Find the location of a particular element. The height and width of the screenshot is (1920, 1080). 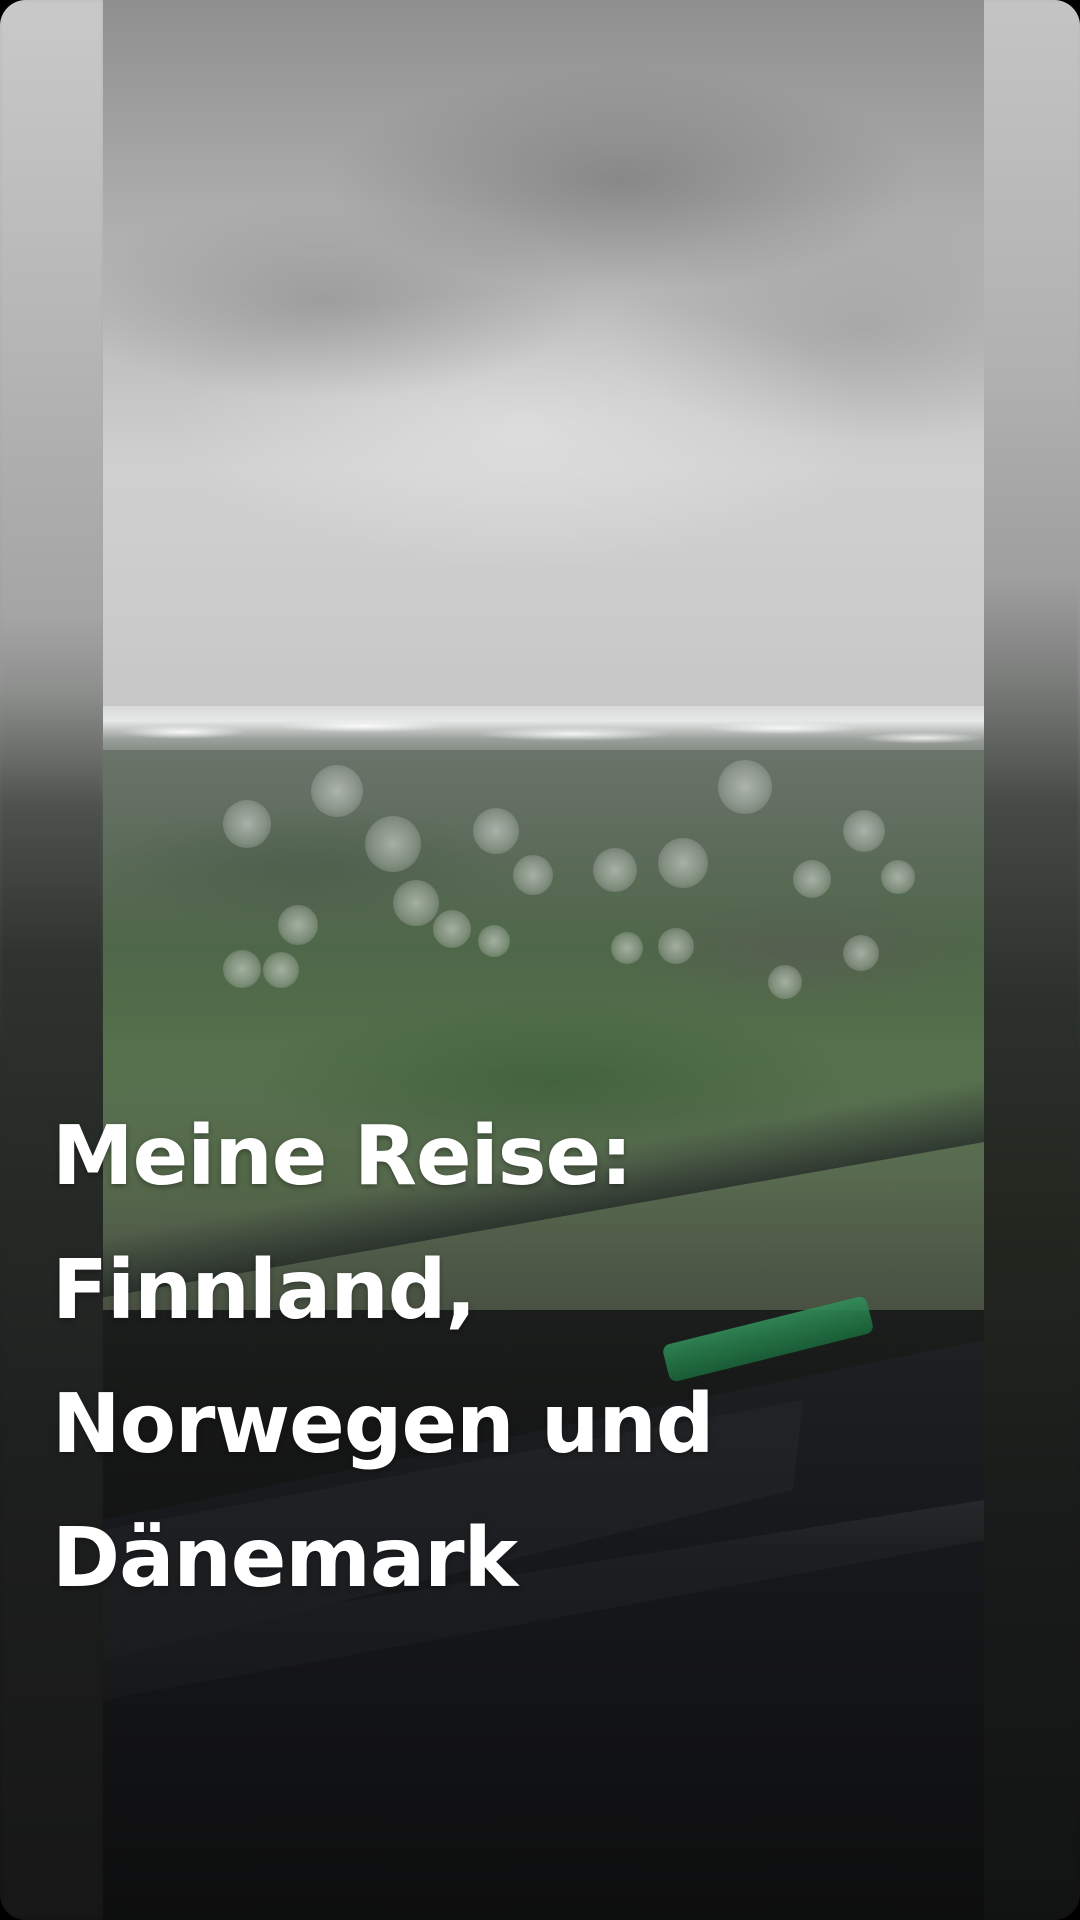

story-title-line: Finnland, is located at coordinates (264, 1290).